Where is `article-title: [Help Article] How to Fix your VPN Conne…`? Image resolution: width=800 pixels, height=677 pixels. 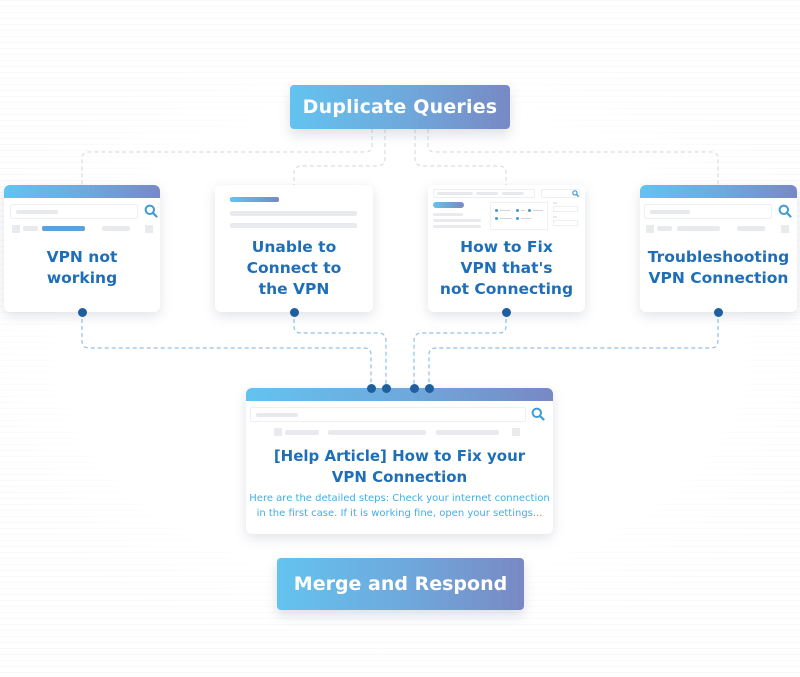
article-title: [Help Article] How to Fix your VPN Conne… is located at coordinates (399, 466).